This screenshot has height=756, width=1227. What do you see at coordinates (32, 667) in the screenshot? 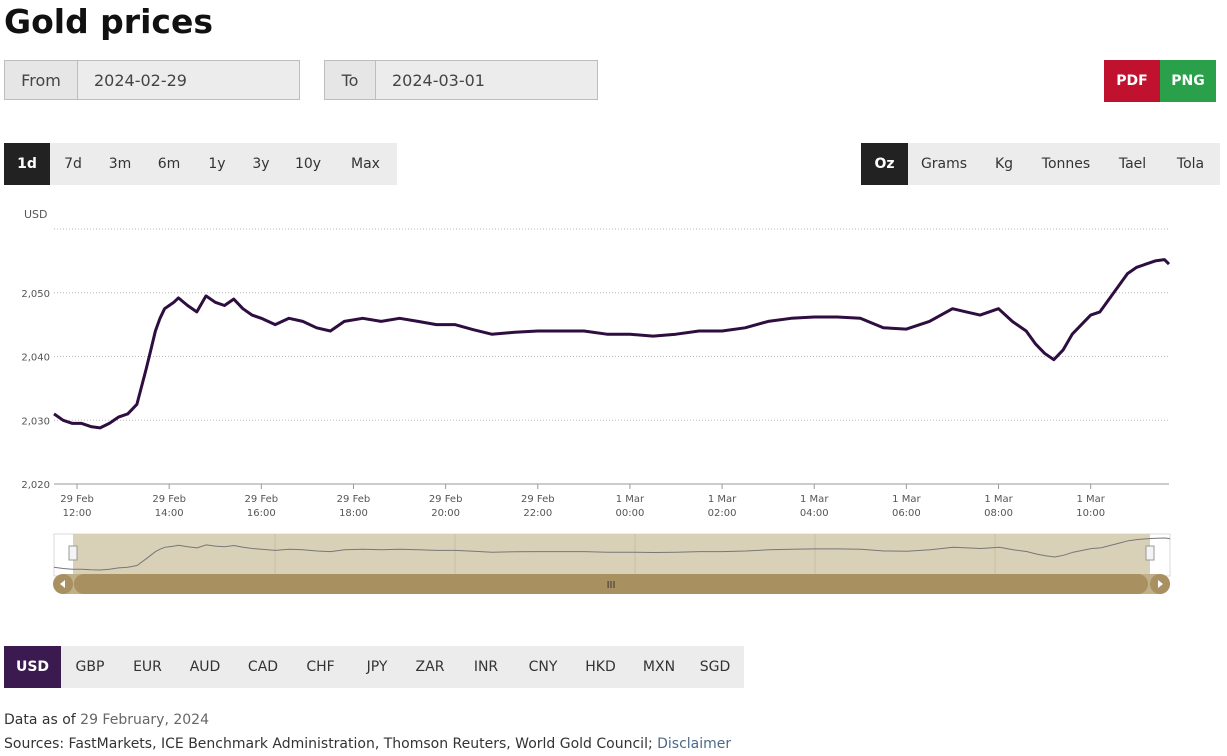
I see `currency-button-usd: USD` at bounding box center [32, 667].